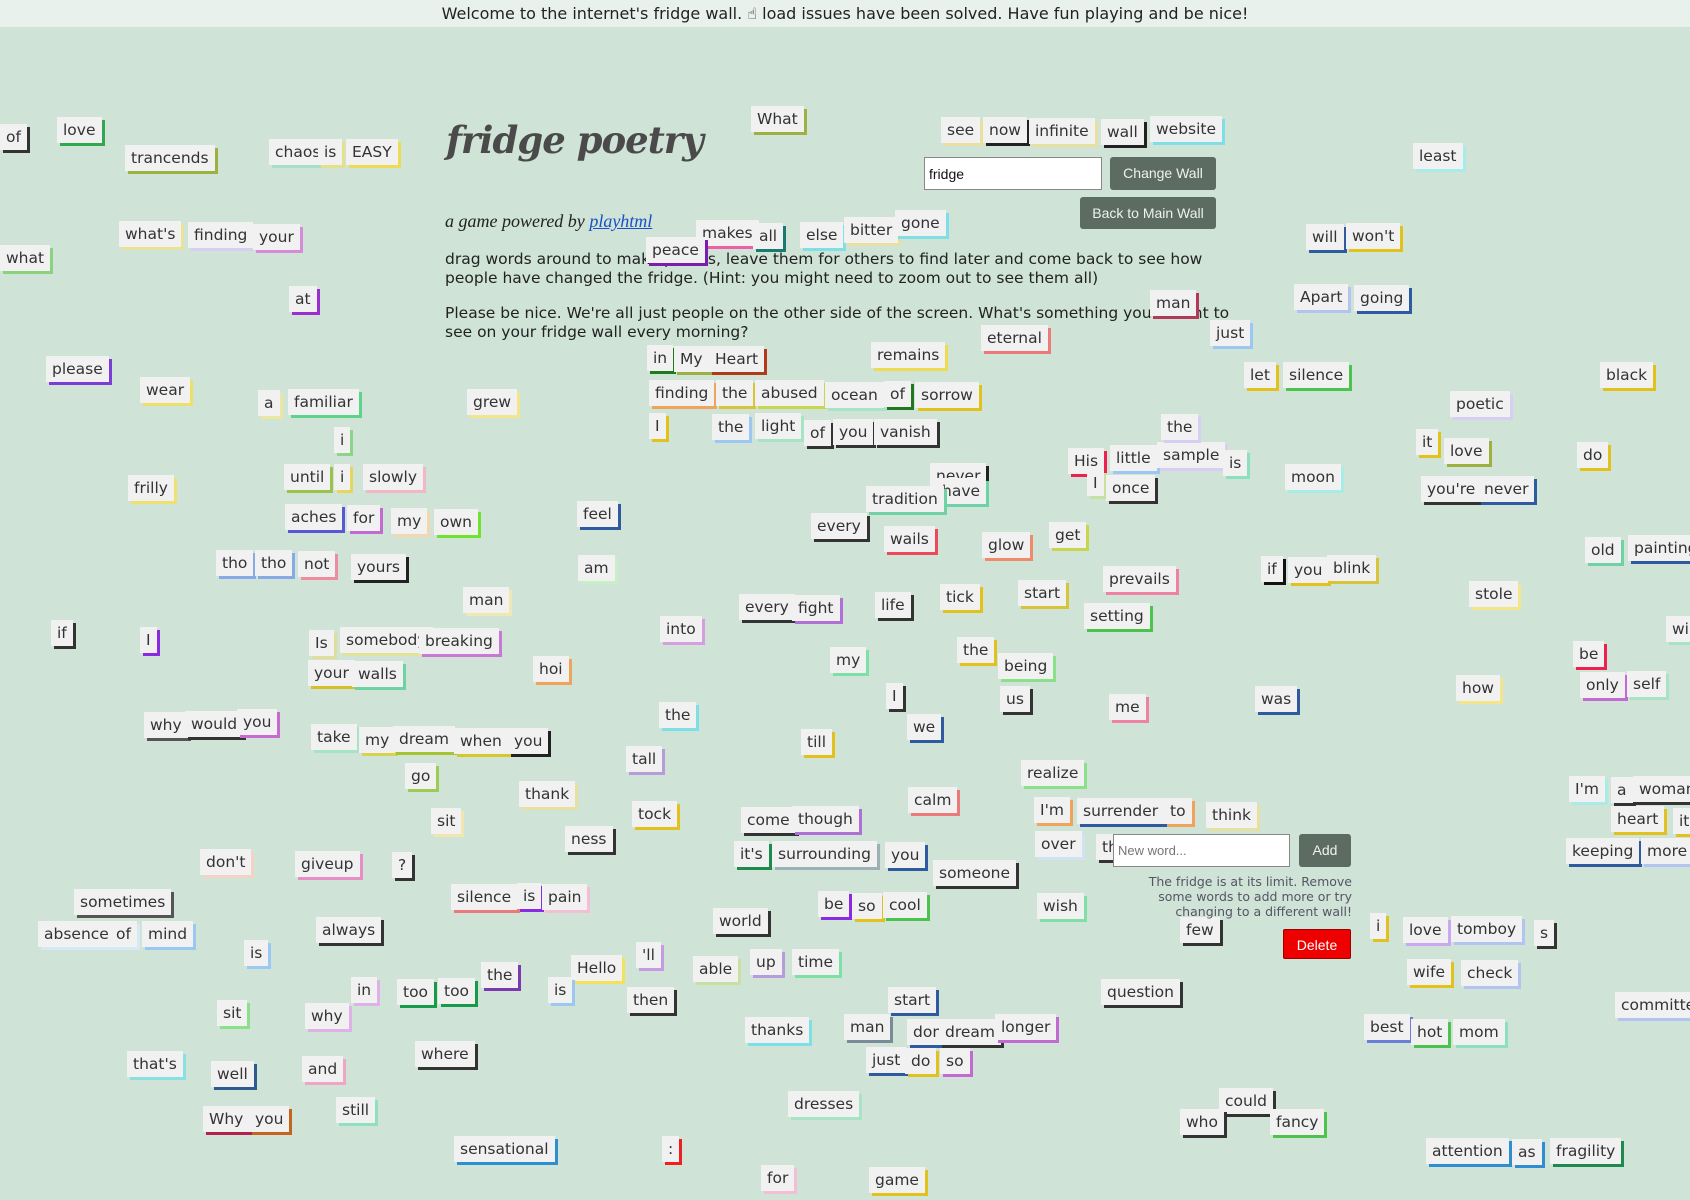 This screenshot has height=1200, width=1690. I want to click on word-tile: infinite, so click(1062, 131).